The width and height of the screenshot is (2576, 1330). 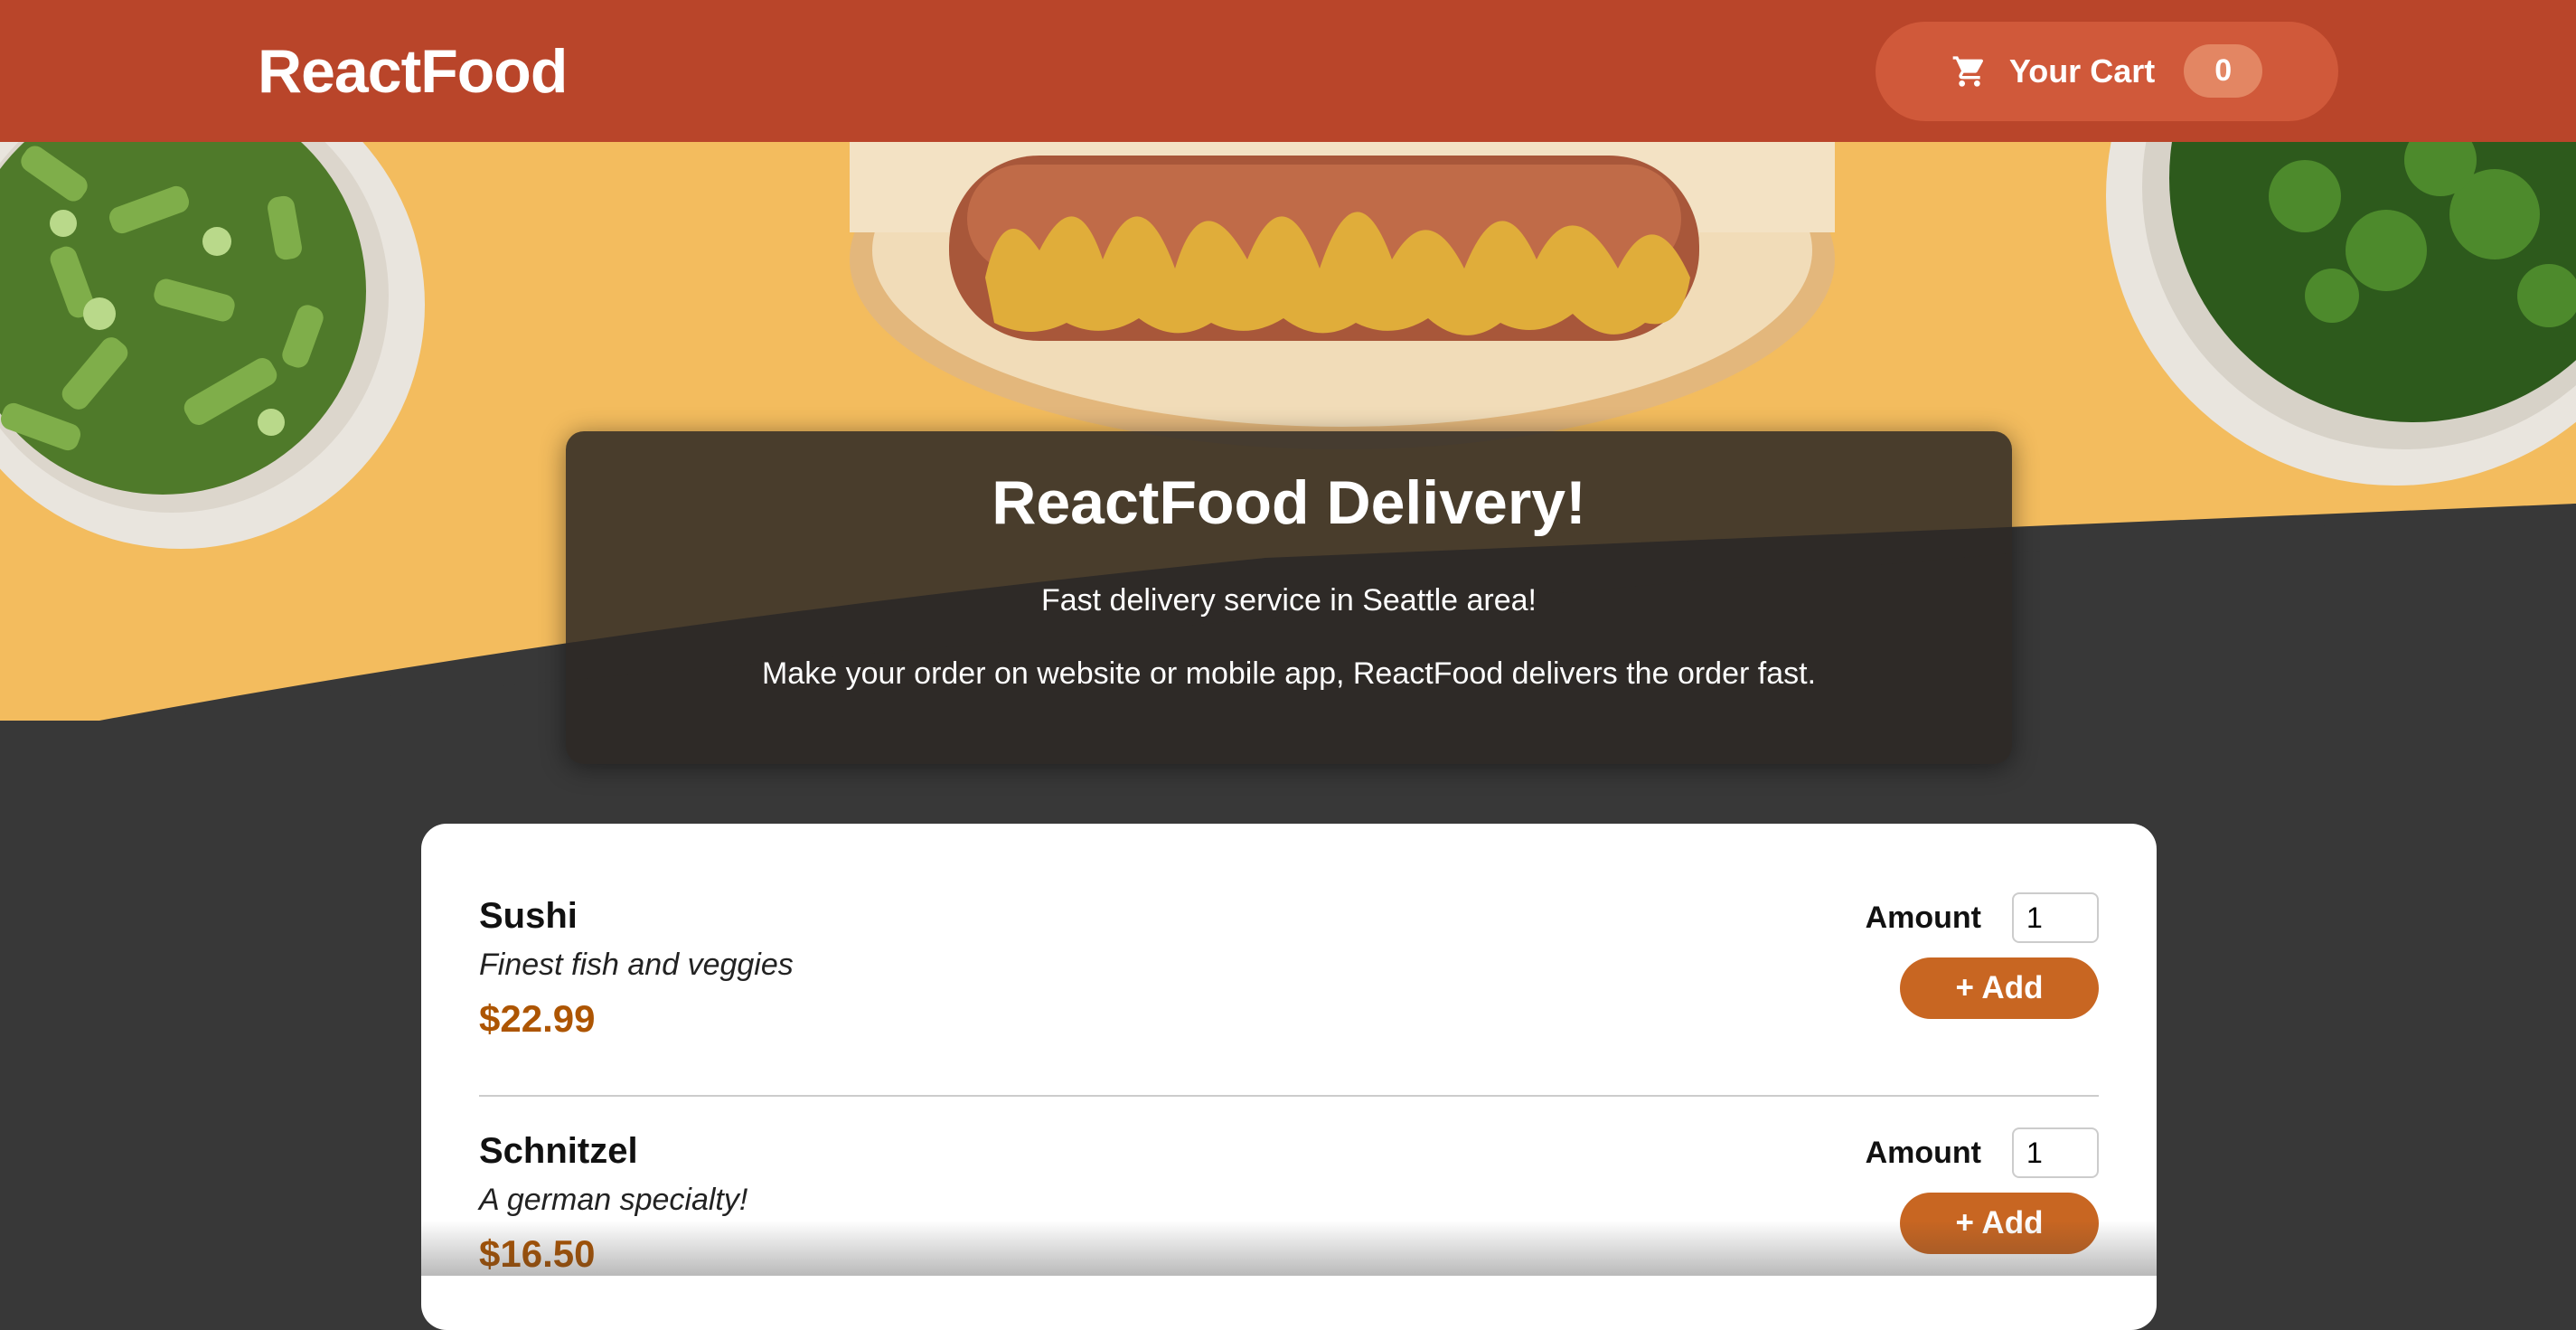 I want to click on summary-title: ReactFood Delivery!, so click(x=1289, y=502).